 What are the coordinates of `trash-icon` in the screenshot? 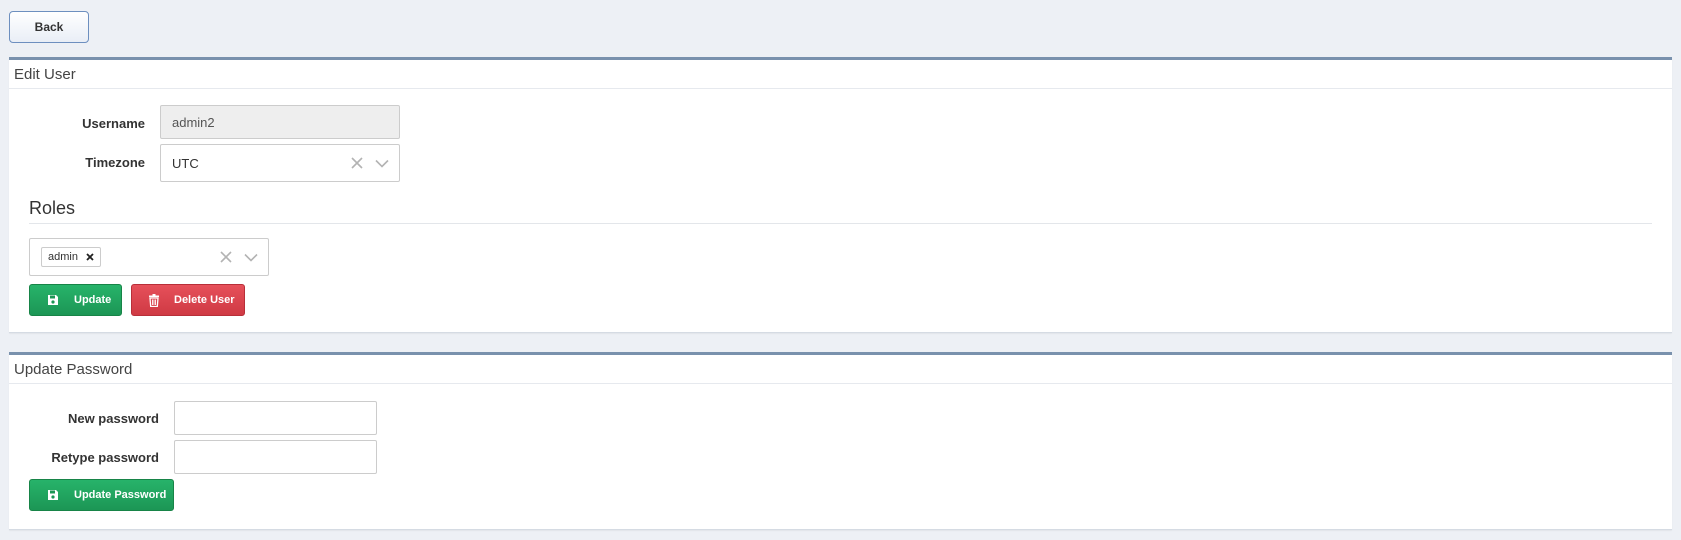 It's located at (154, 300).